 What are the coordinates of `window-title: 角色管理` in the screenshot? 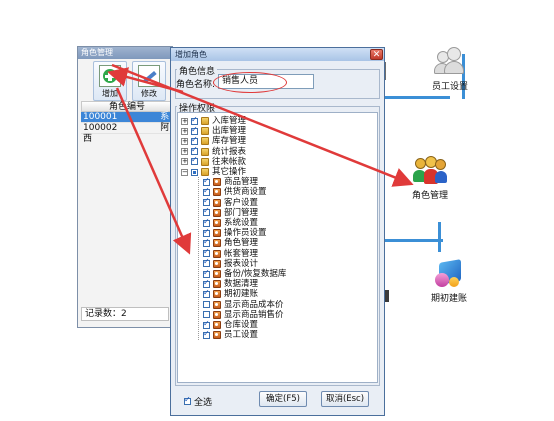 It's located at (125, 53).